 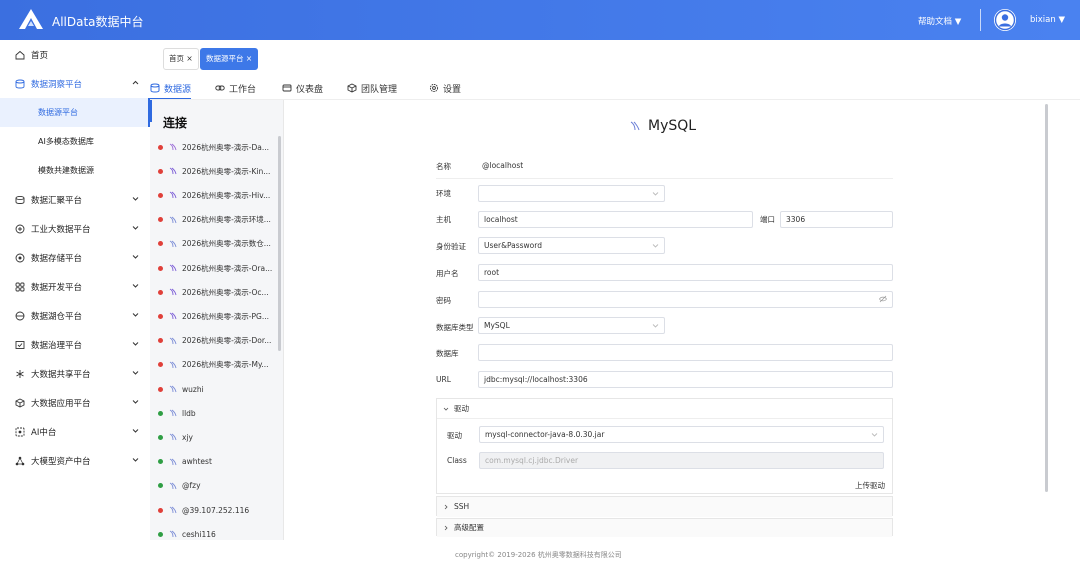 I want to click on env-select, so click(x=571, y=193).